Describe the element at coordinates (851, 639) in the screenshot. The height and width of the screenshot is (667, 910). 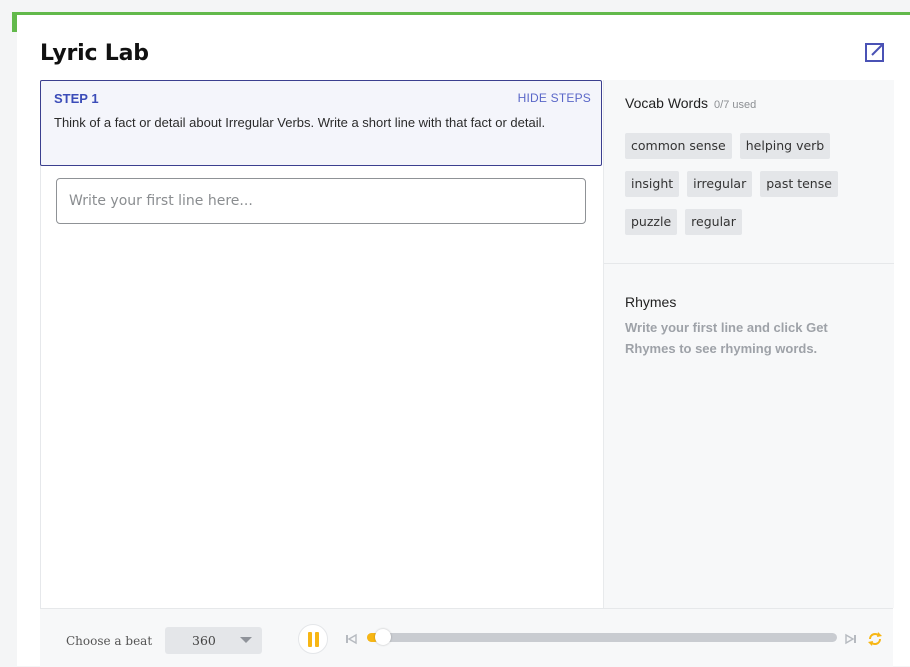
I see `skip-forward-icon` at that location.